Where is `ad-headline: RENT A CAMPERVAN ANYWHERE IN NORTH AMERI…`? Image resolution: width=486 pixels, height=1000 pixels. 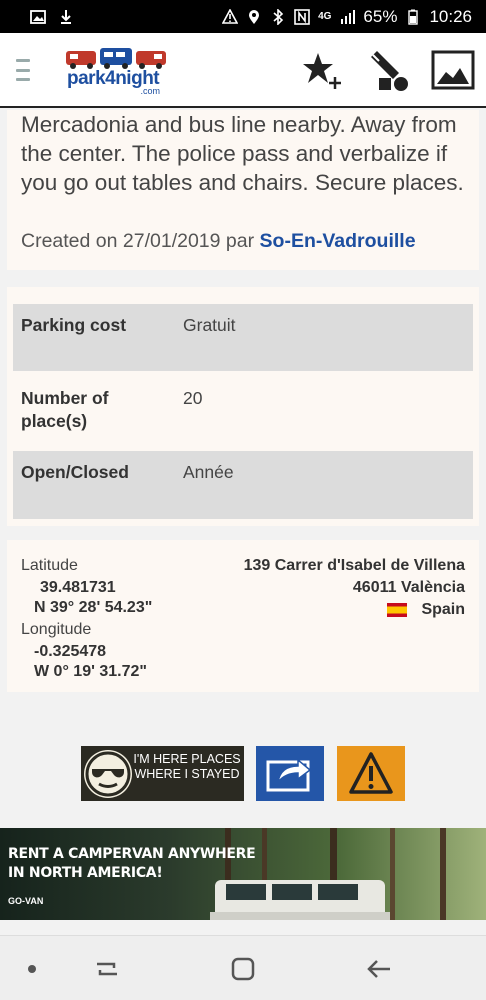 ad-headline: RENT A CAMPERVAN ANYWHERE IN NORTH AMERI… is located at coordinates (132, 864).